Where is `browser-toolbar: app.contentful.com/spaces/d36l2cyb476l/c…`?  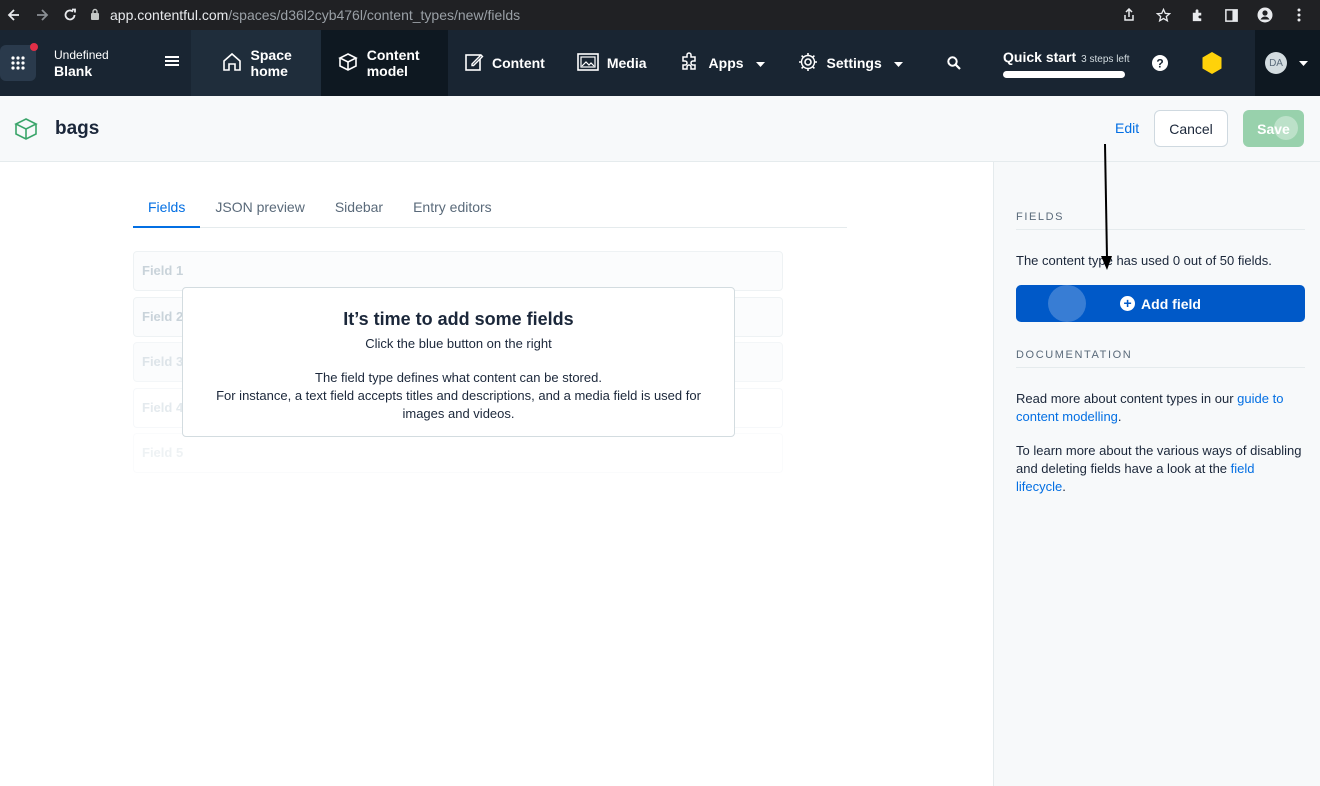 browser-toolbar: app.contentful.com/spaces/d36l2cyb476l/c… is located at coordinates (660, 15).